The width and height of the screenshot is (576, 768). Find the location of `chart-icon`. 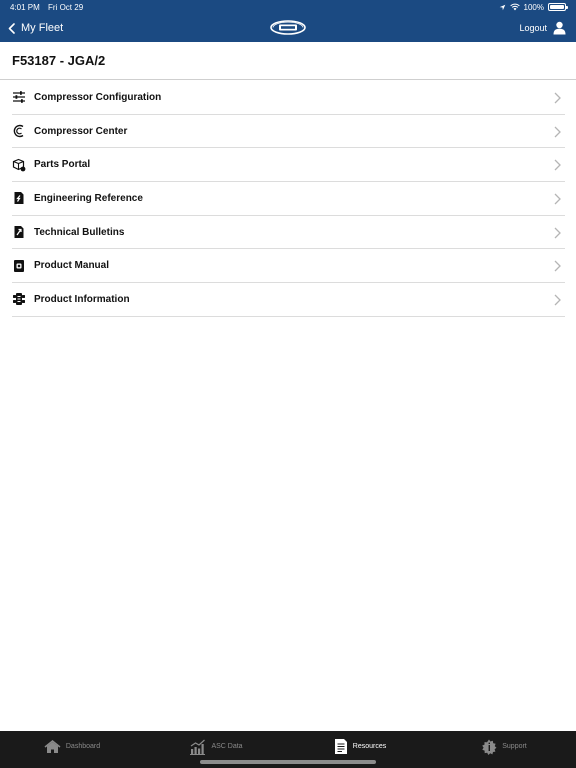

chart-icon is located at coordinates (198, 747).